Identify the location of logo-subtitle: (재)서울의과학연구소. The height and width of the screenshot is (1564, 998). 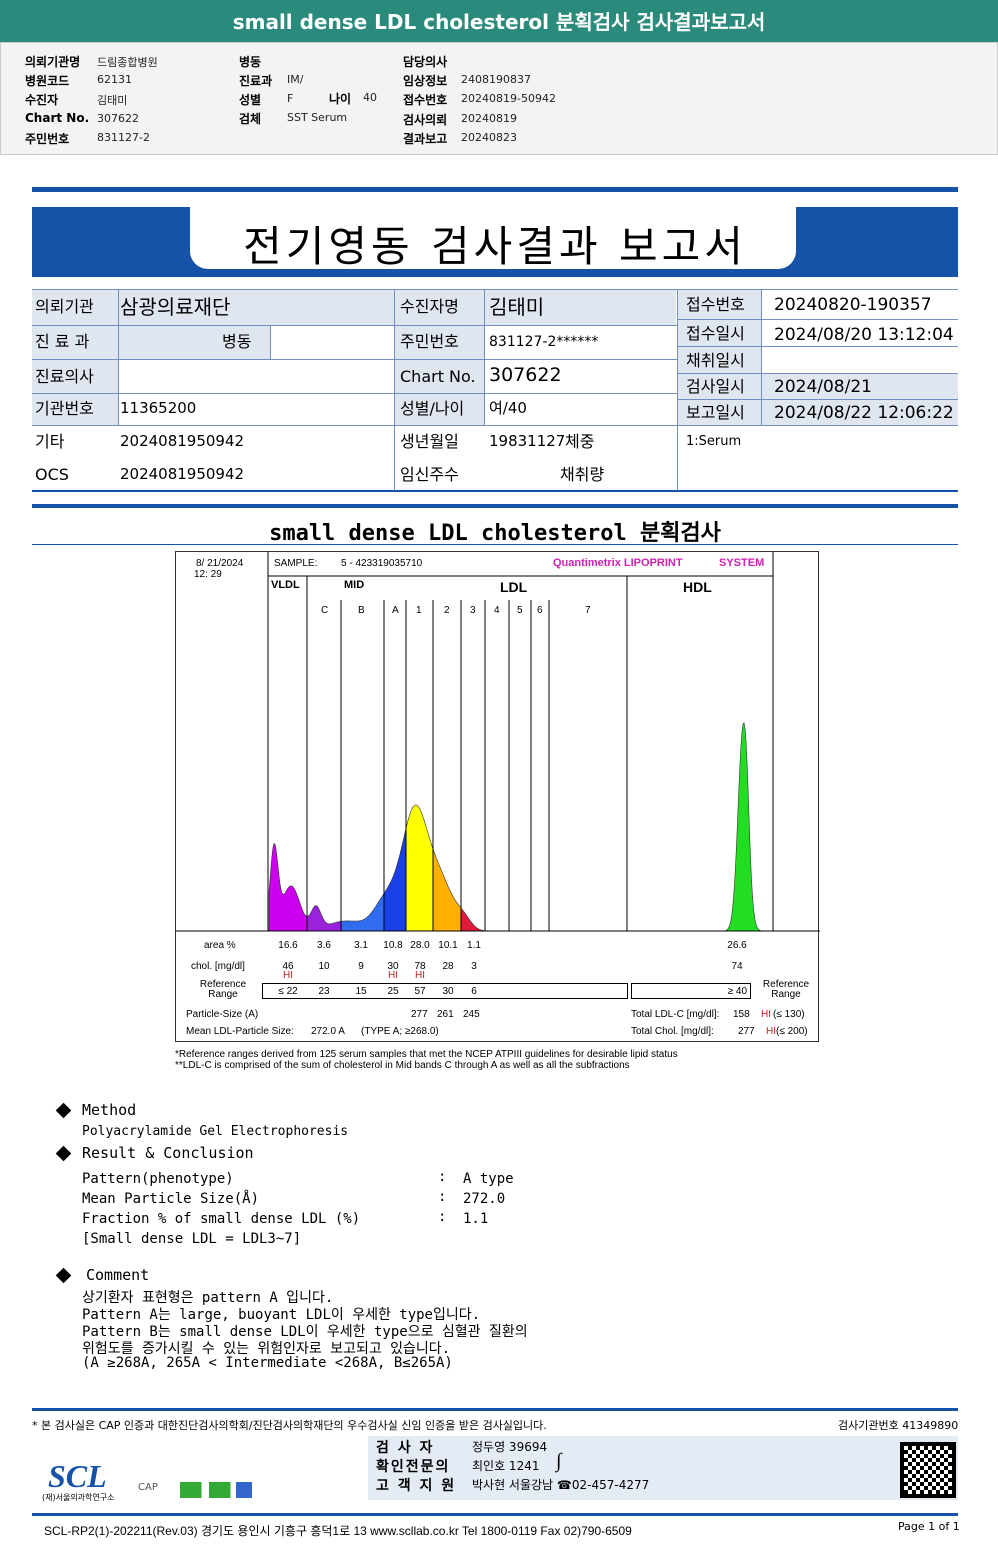
(78, 1497).